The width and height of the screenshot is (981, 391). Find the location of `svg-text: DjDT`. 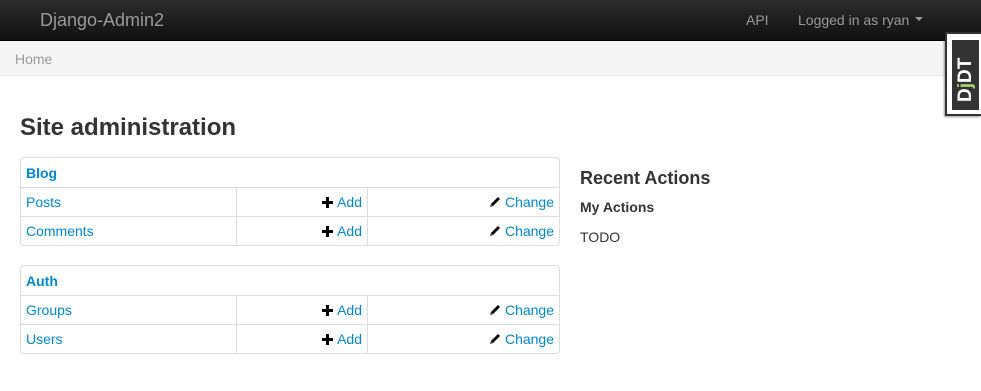

svg-text: DjDT is located at coordinates (965, 79).